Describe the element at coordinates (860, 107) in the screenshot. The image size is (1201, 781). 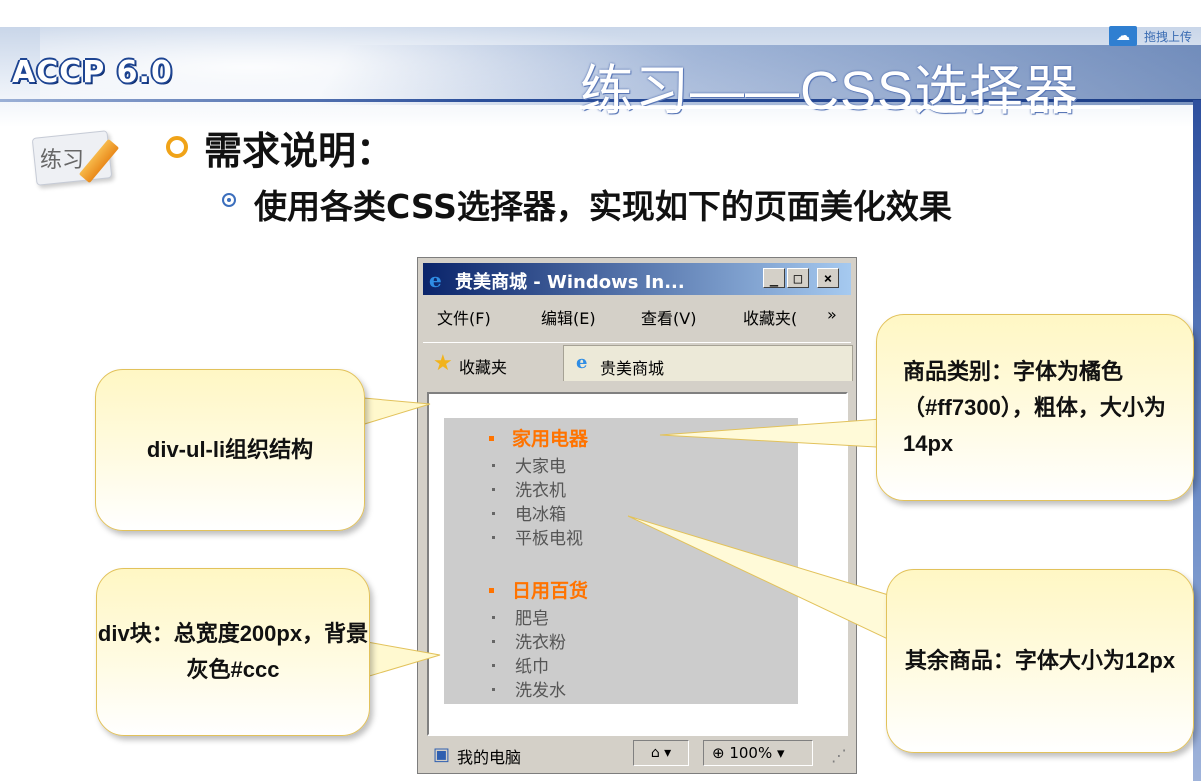
I see `title-underline` at that location.